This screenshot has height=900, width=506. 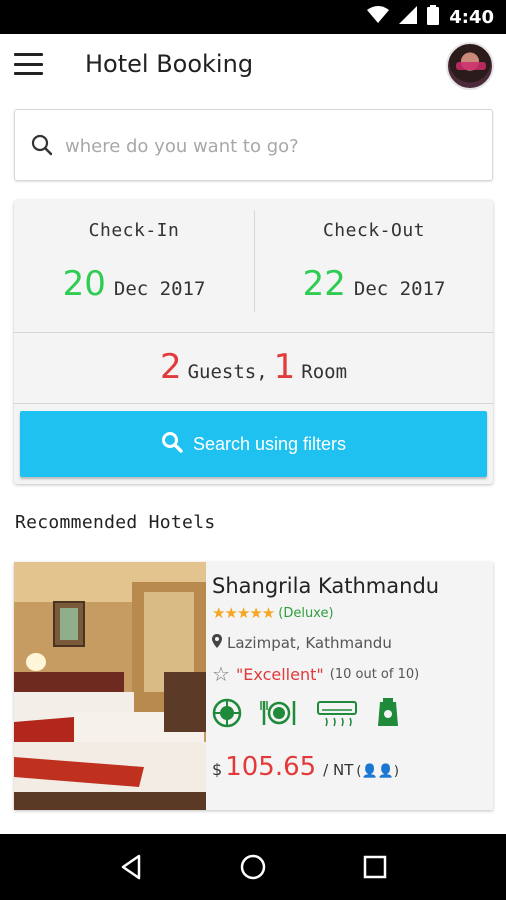 I want to click on location-pin-icon, so click(x=217, y=643).